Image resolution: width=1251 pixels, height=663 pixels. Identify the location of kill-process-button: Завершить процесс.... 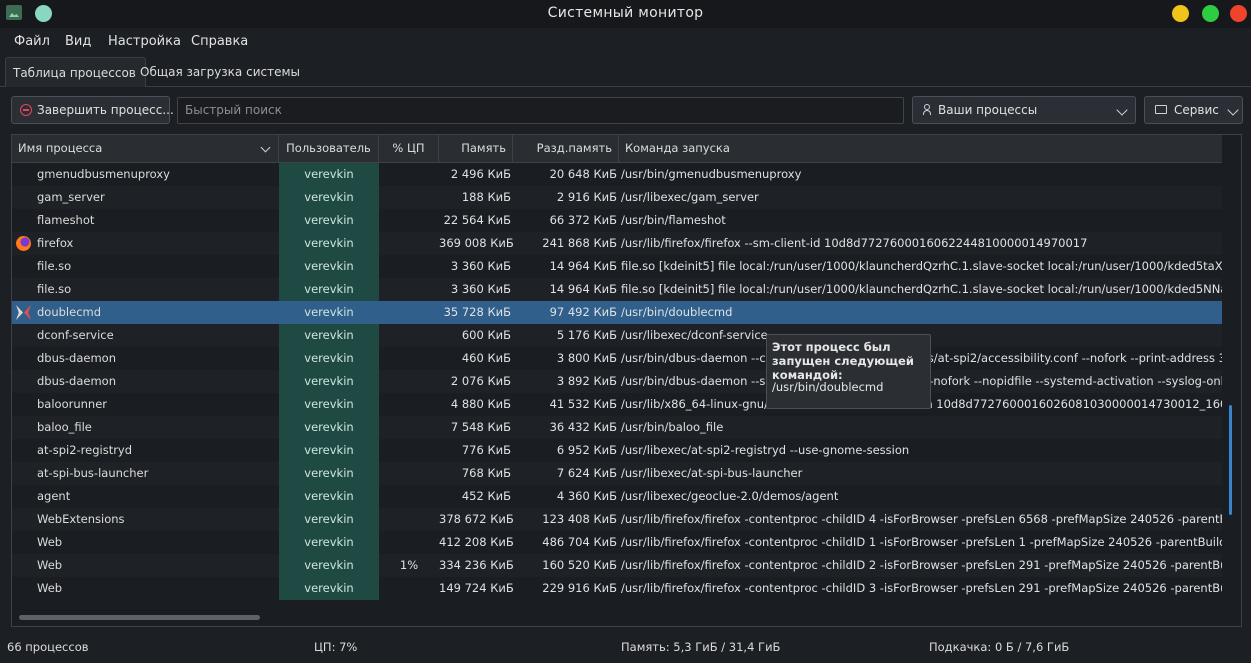
(92, 110).